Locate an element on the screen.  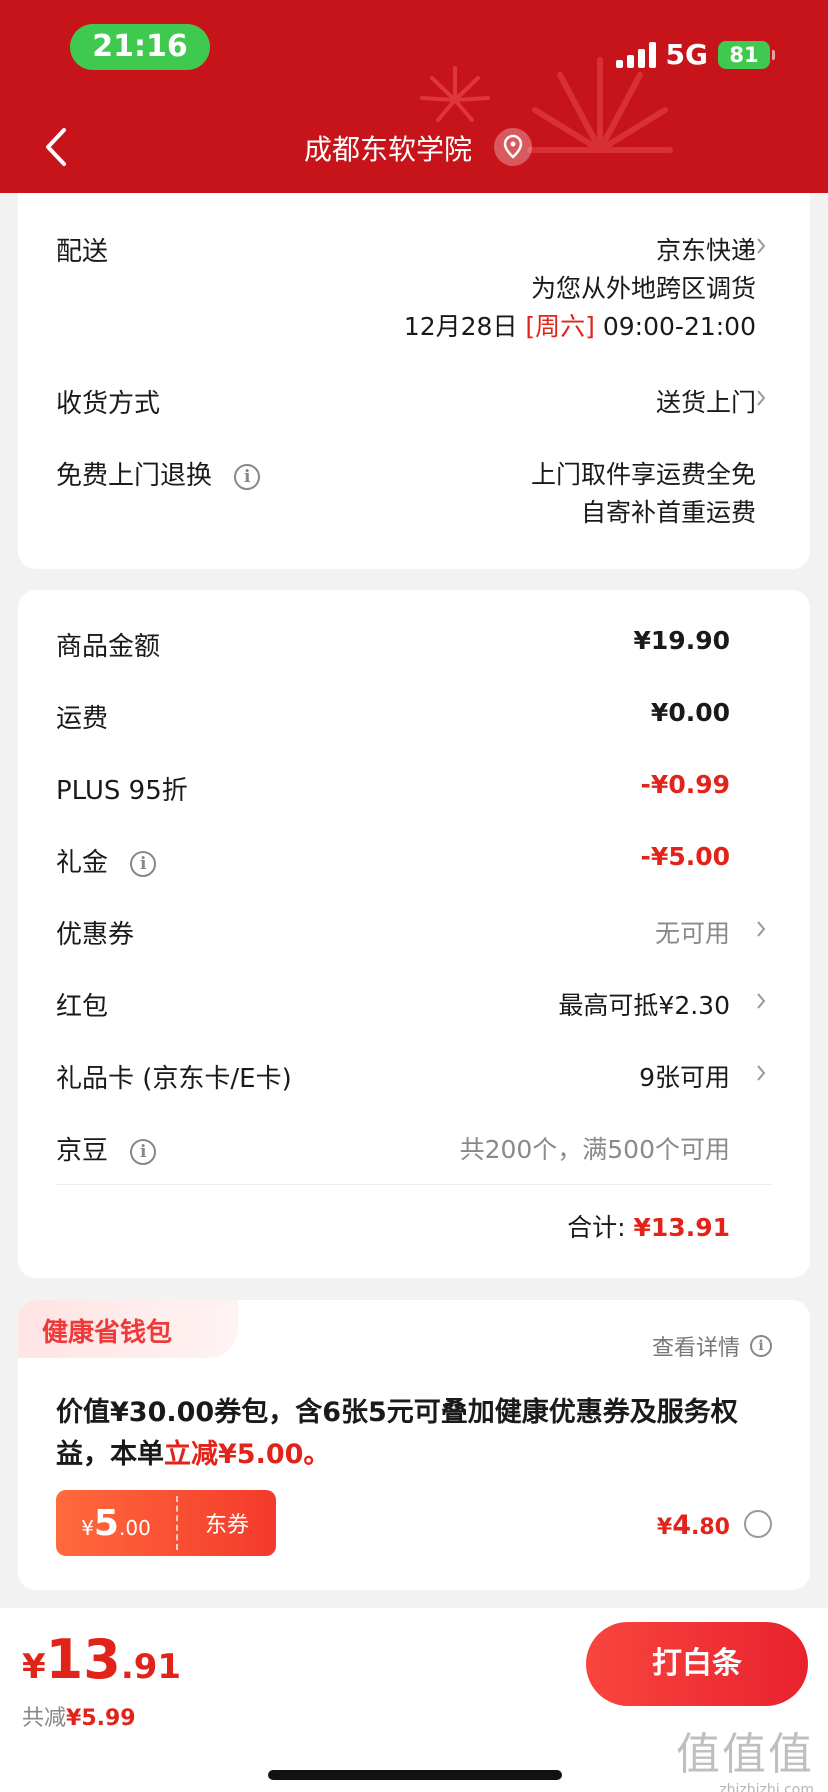
gift-card-label: 礼品卡 (京东卡/E卡) is located at coordinates (174, 1079).